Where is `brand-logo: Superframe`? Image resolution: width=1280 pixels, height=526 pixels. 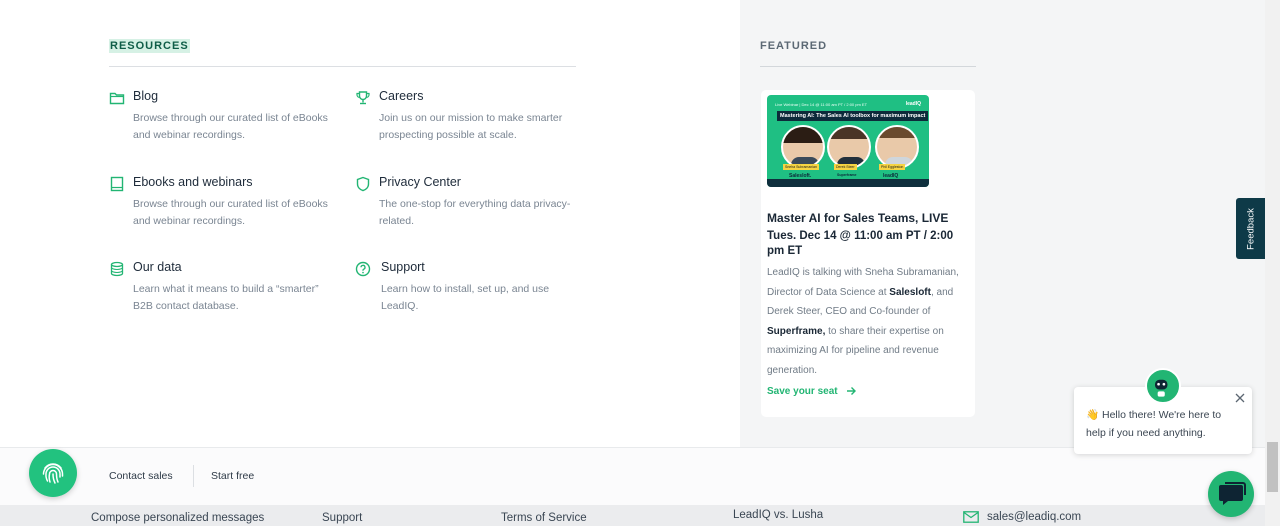 brand-logo: Superframe is located at coordinates (847, 175).